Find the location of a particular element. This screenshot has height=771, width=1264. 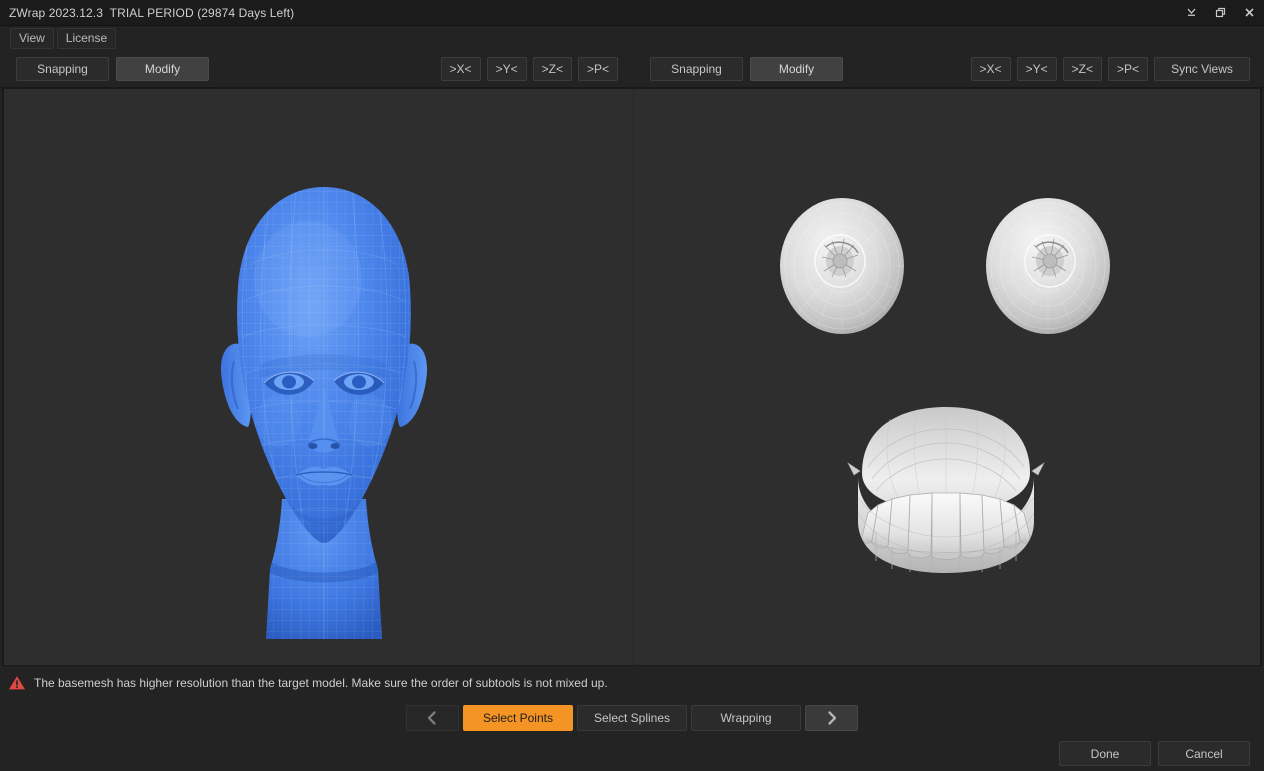

menu-bar: View License is located at coordinates (632, 38).